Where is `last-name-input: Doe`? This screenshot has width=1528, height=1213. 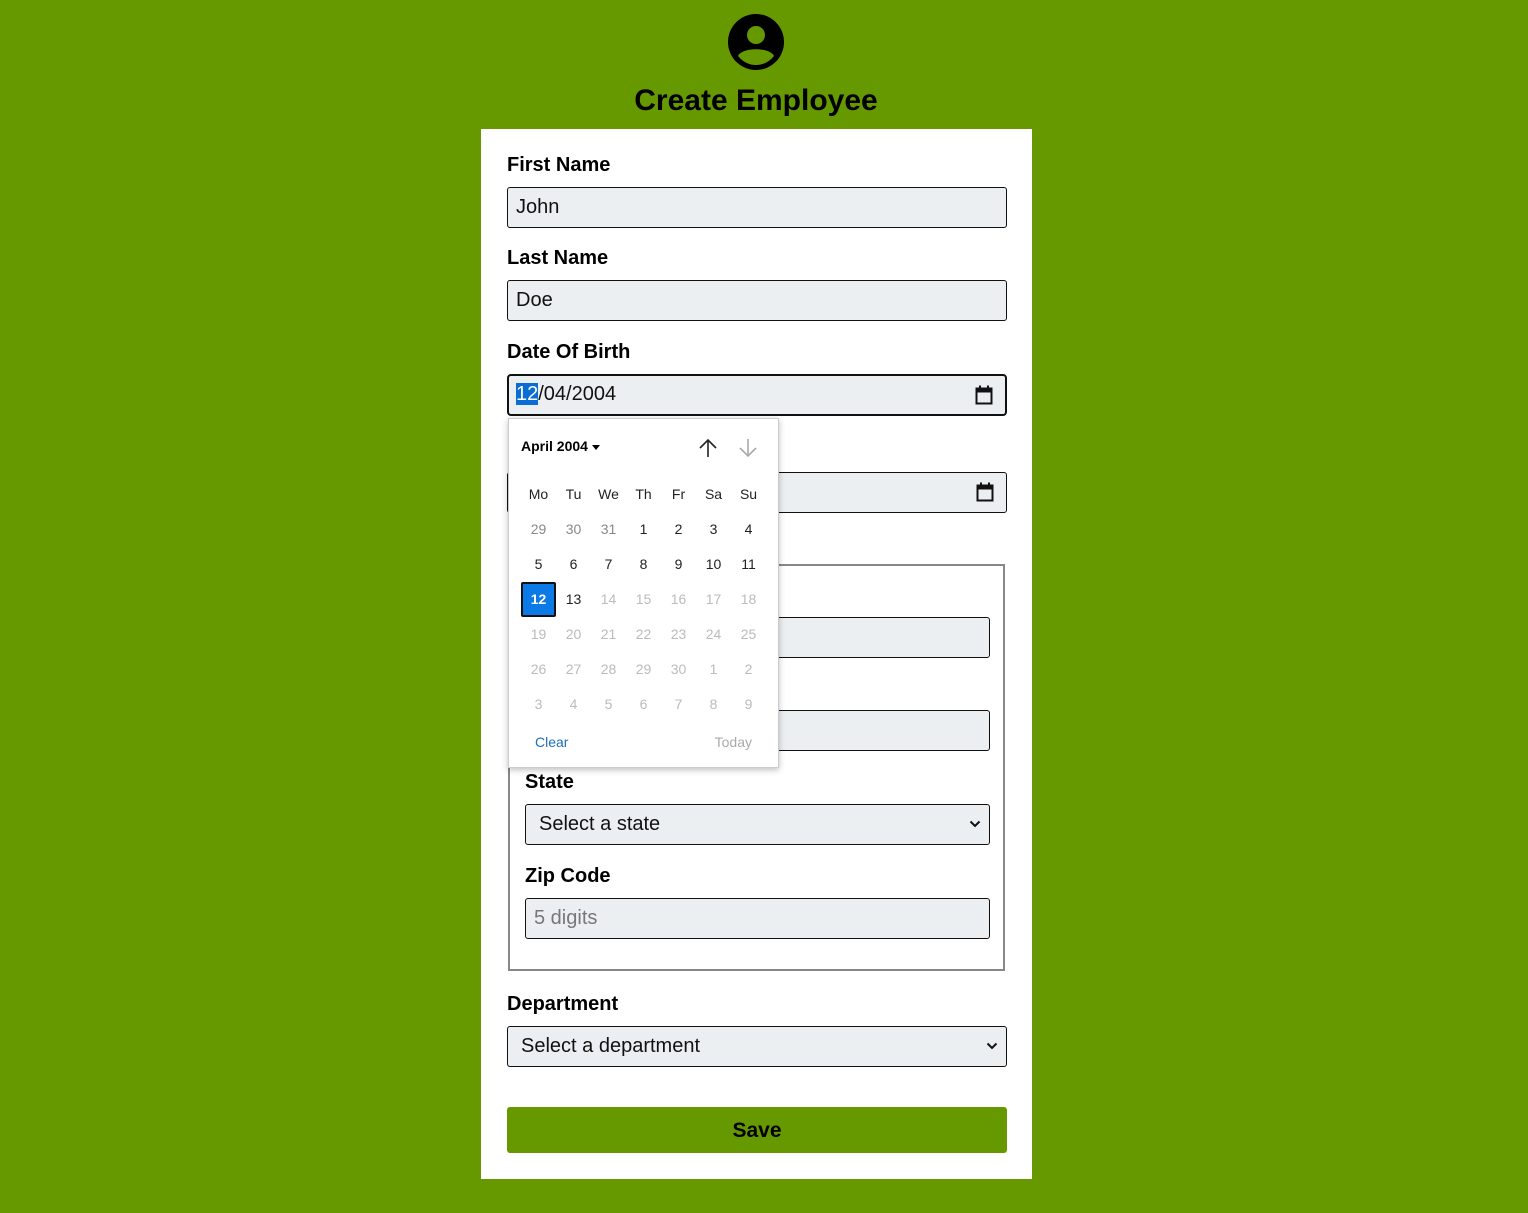
last-name-input: Doe is located at coordinates (757, 300).